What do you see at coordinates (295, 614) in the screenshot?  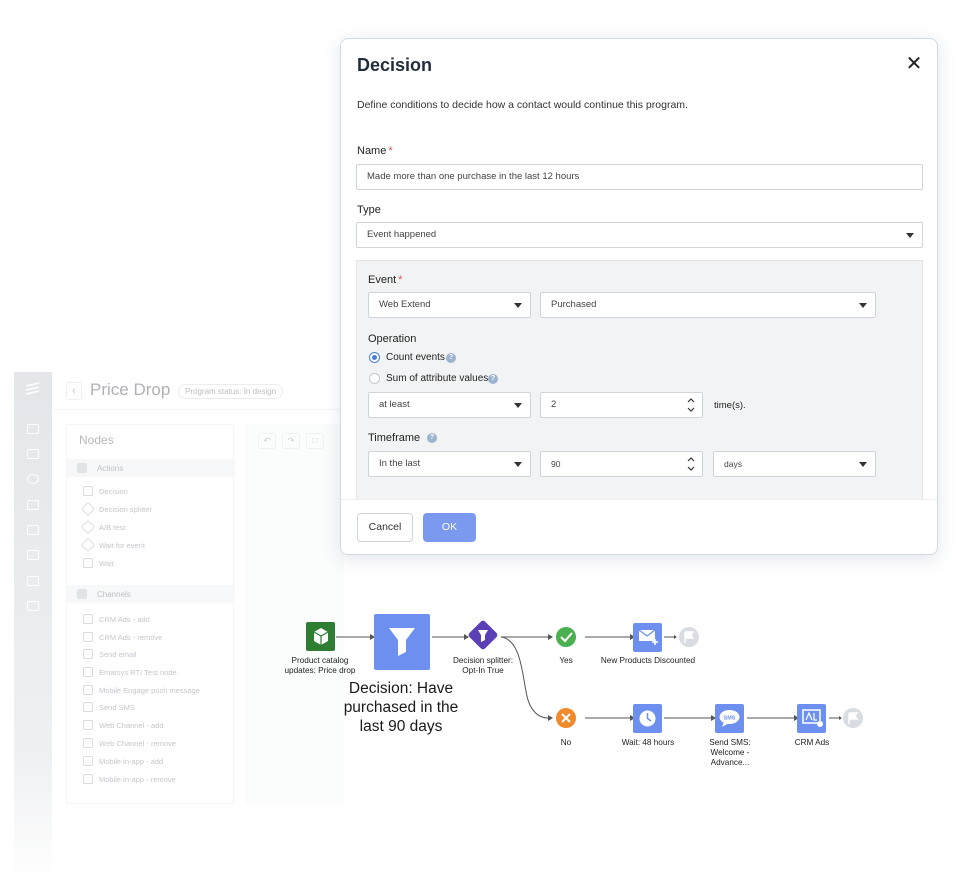 I see `program-canvas` at bounding box center [295, 614].